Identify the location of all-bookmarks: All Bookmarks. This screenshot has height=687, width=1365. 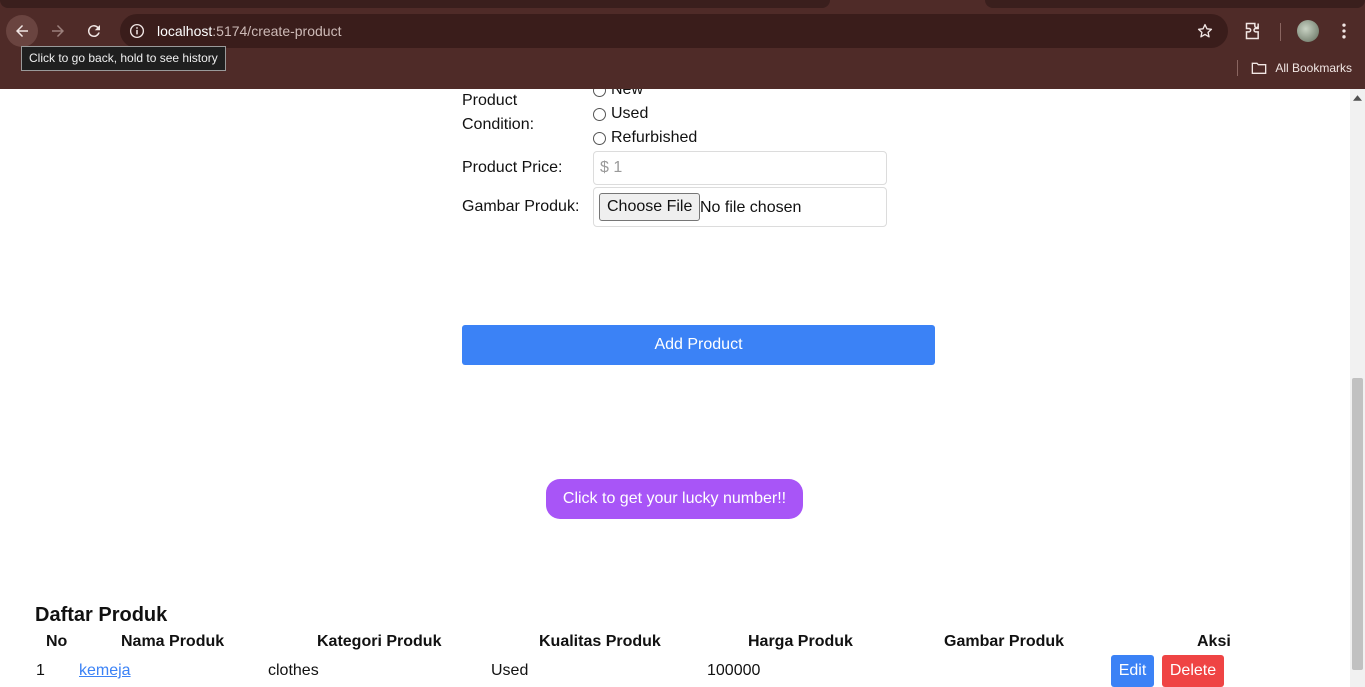
(1301, 68).